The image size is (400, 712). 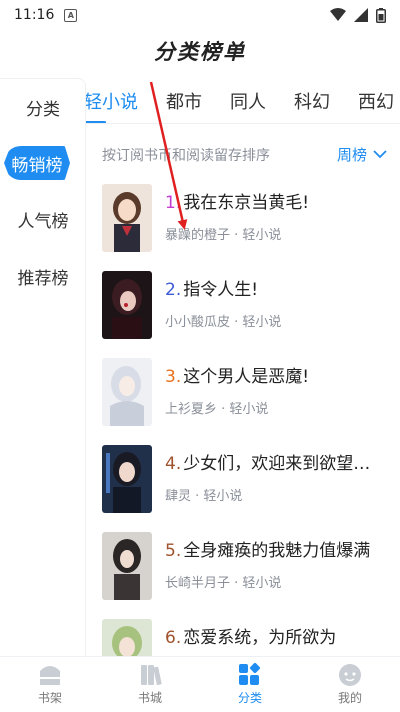 I want to click on book-title: 1. 我在东京当黄毛!, so click(x=275, y=200).